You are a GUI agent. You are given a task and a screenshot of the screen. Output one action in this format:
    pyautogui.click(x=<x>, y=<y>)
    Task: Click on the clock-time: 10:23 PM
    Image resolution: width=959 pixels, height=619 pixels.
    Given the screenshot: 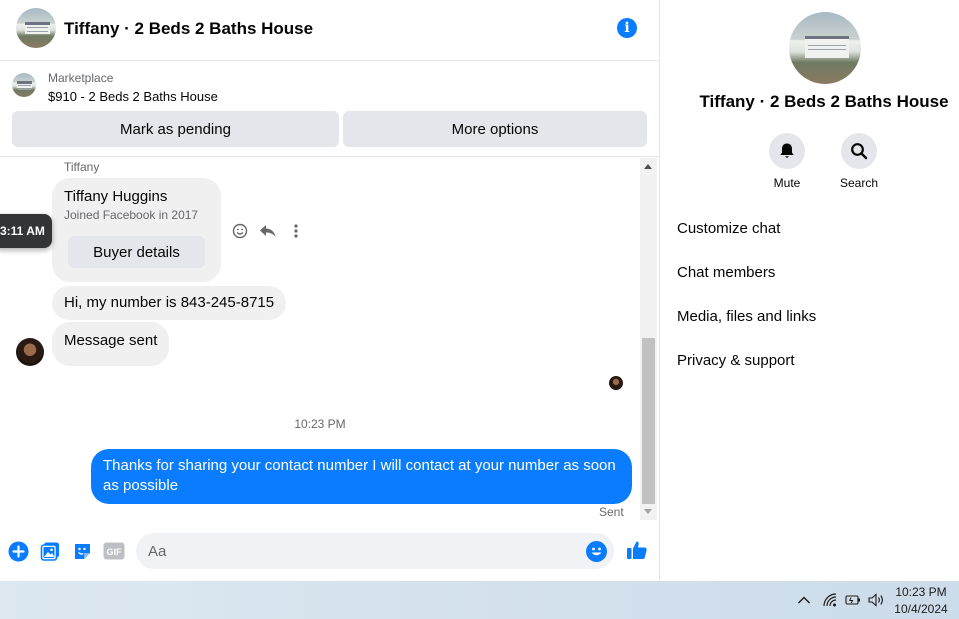 What is the action you would take?
    pyautogui.click(x=921, y=592)
    